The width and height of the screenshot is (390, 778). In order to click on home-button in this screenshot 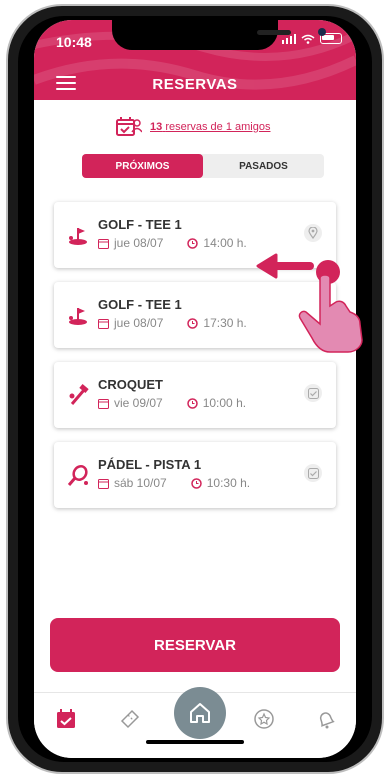, I will do `click(200, 713)`.